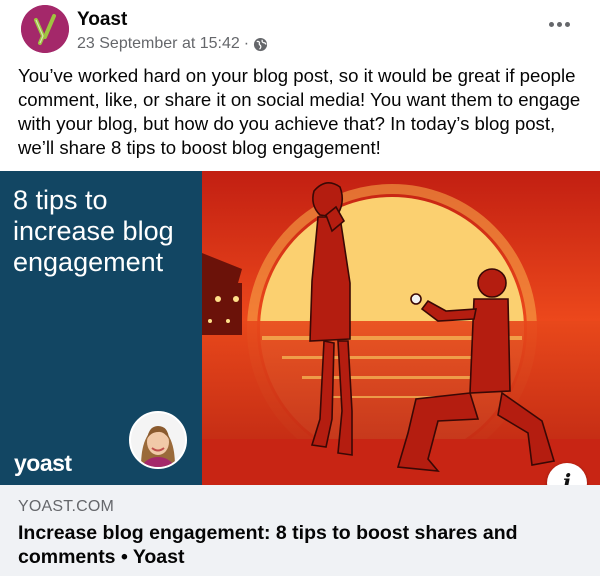 The height and width of the screenshot is (576, 600). Describe the element at coordinates (158, 44) in the screenshot. I see `post-timestamp: 23 September at 15:42` at that location.